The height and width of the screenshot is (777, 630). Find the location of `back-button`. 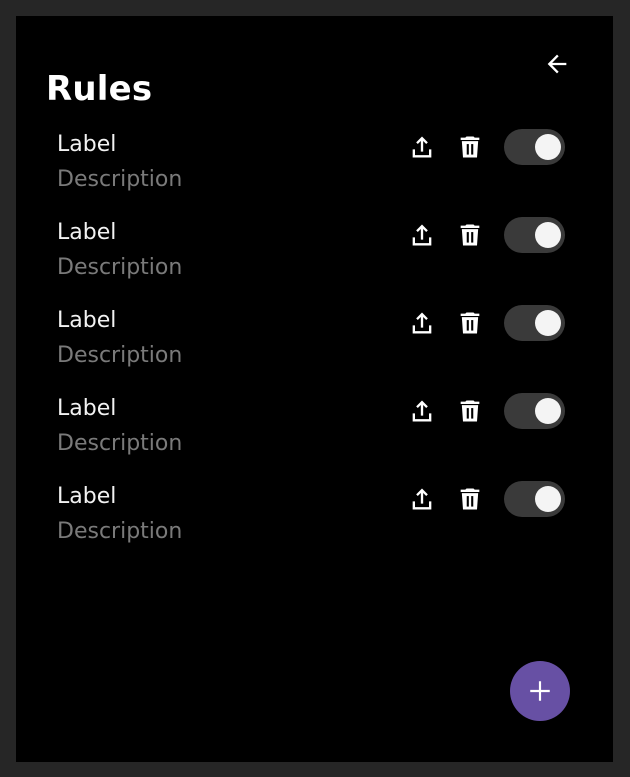

back-button is located at coordinates (557, 64).